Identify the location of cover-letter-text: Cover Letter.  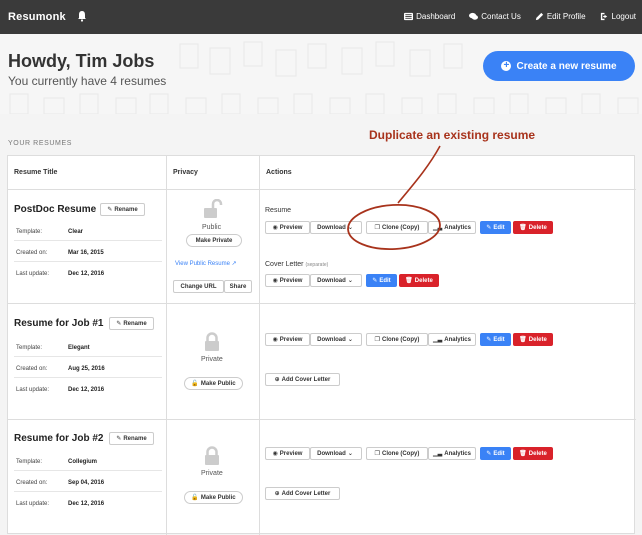
(284, 264).